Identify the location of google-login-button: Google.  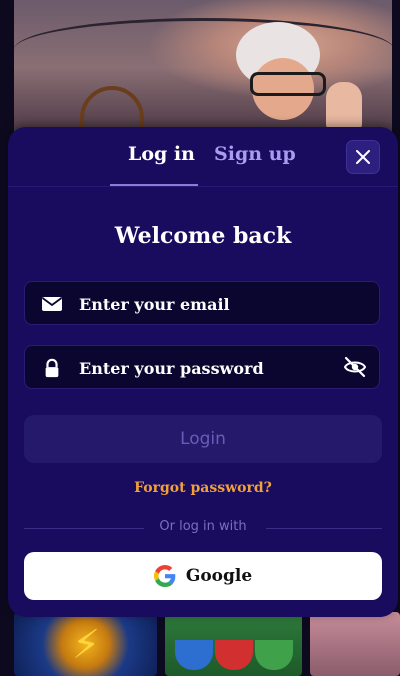
(203, 576).